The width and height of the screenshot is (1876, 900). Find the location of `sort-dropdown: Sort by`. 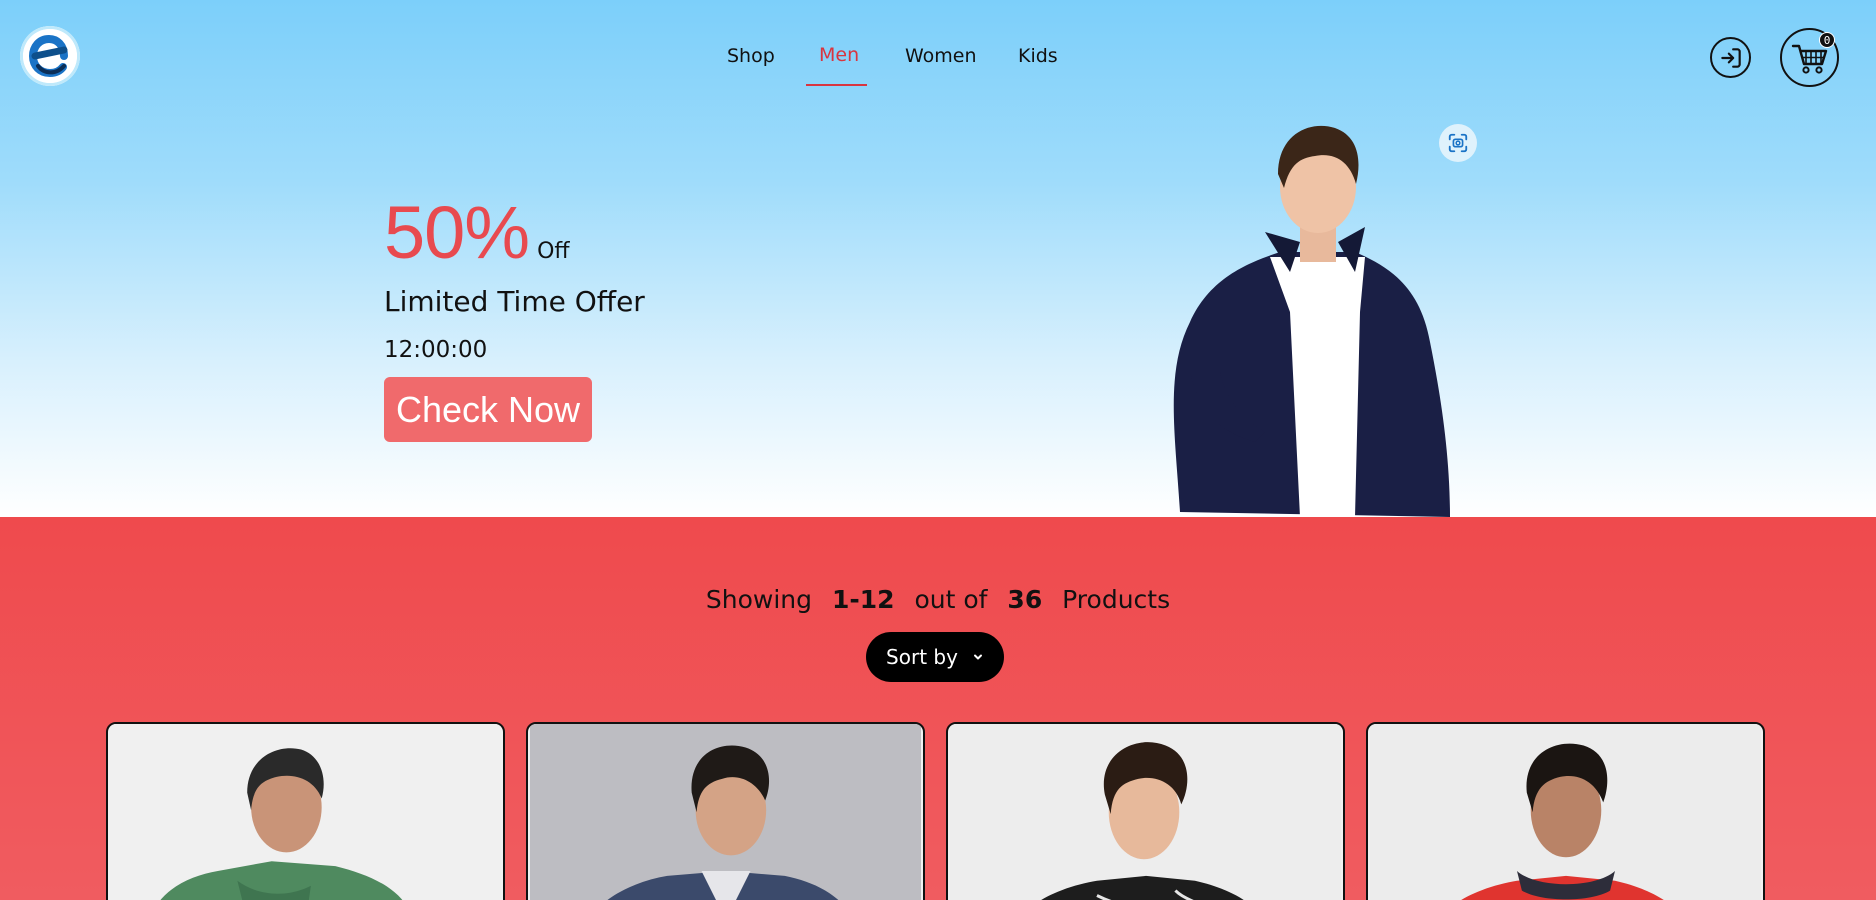

sort-dropdown: Sort by is located at coordinates (935, 657).